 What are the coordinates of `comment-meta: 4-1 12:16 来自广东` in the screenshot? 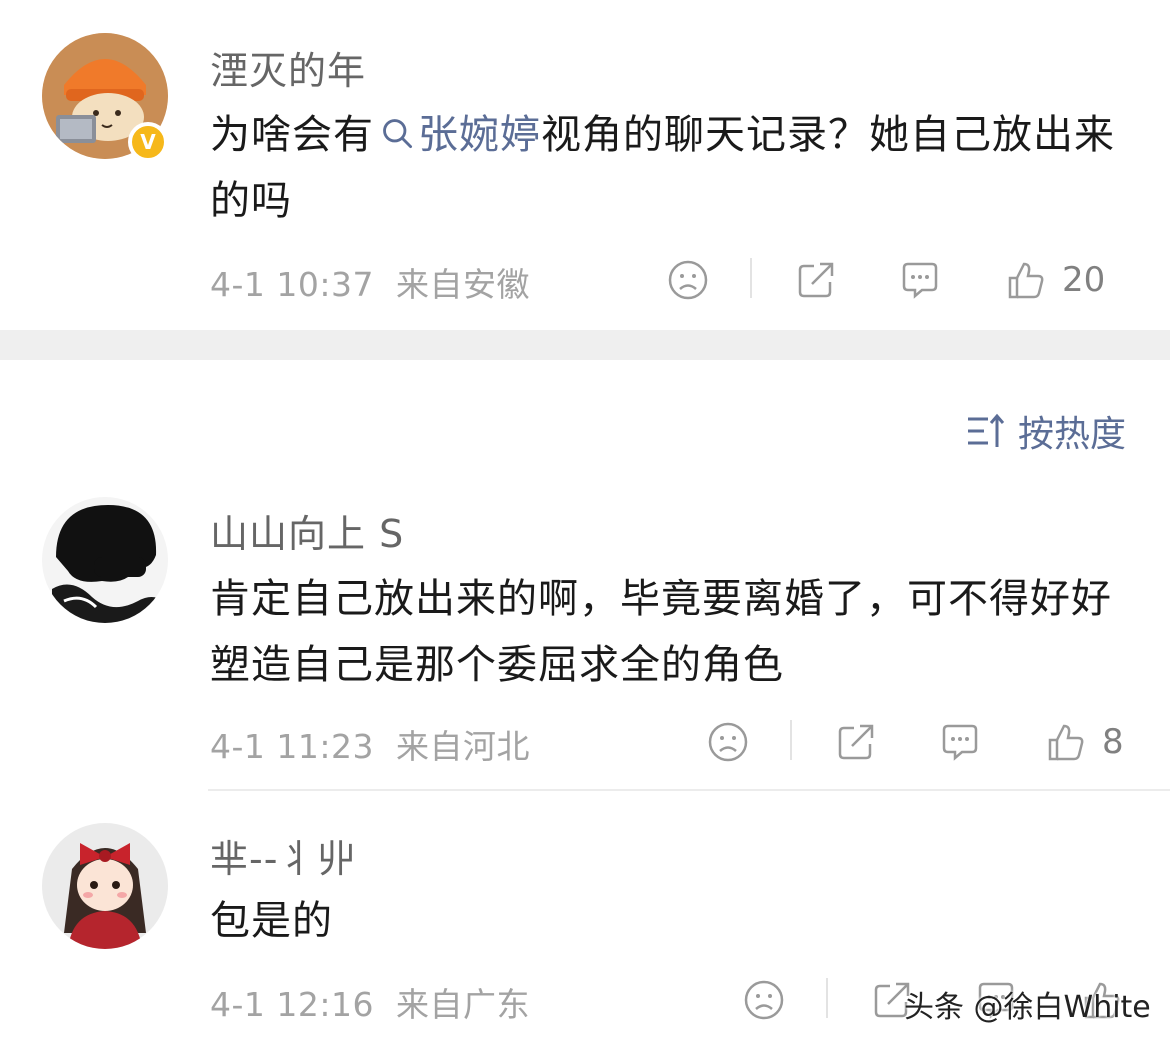 It's located at (370, 1002).